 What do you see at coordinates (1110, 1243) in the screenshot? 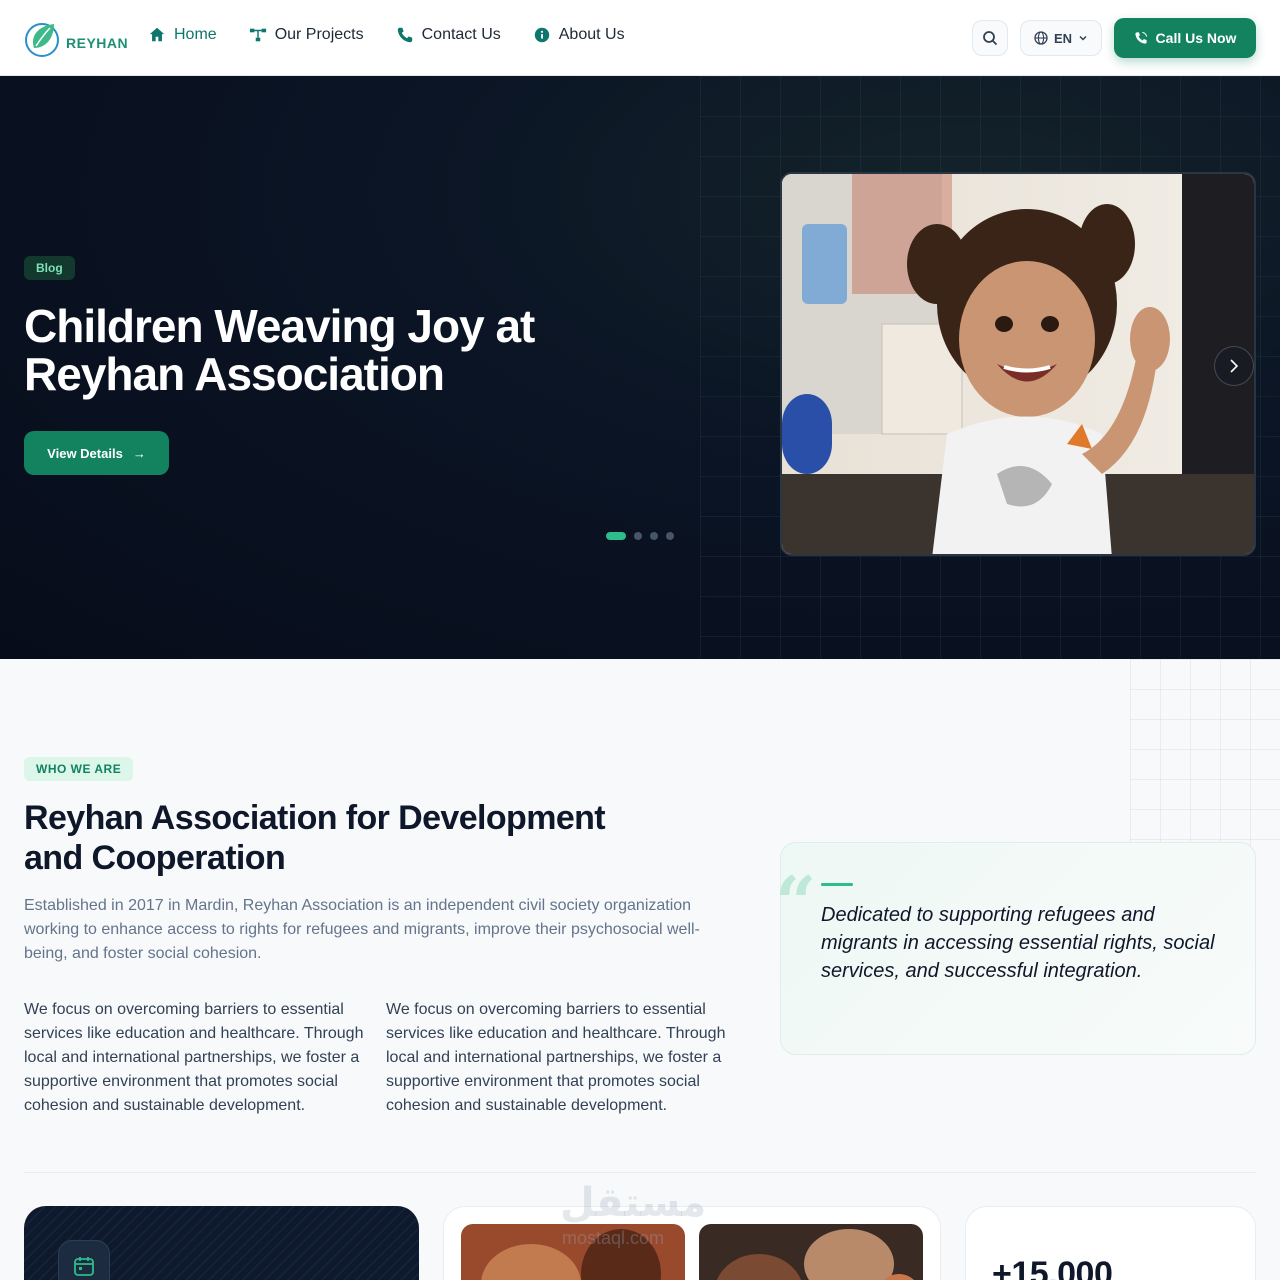
I see `stat-card: +15,000` at bounding box center [1110, 1243].